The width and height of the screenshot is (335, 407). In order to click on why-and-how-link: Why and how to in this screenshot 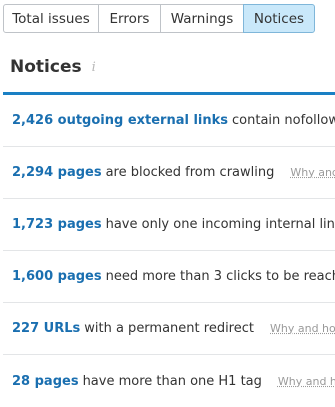, I will do `click(302, 328)`.